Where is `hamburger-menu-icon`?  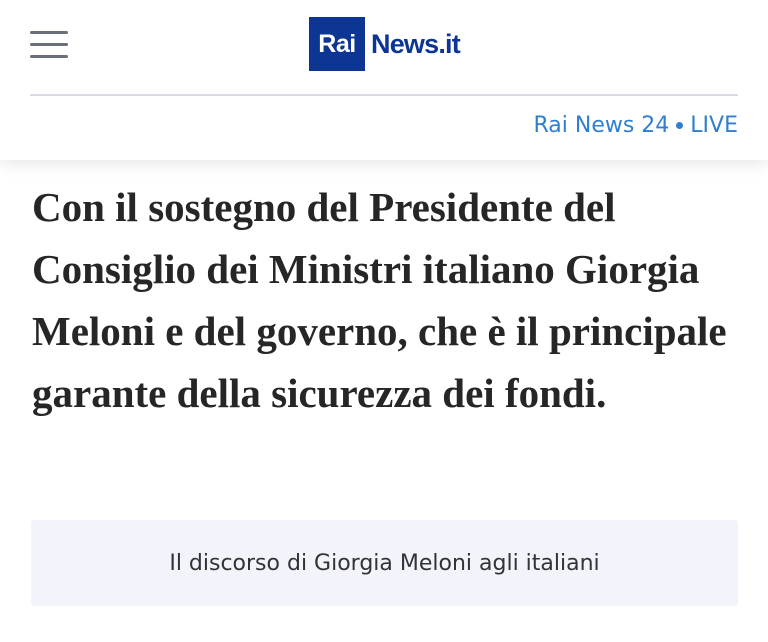
hamburger-menu-icon is located at coordinates (49, 45).